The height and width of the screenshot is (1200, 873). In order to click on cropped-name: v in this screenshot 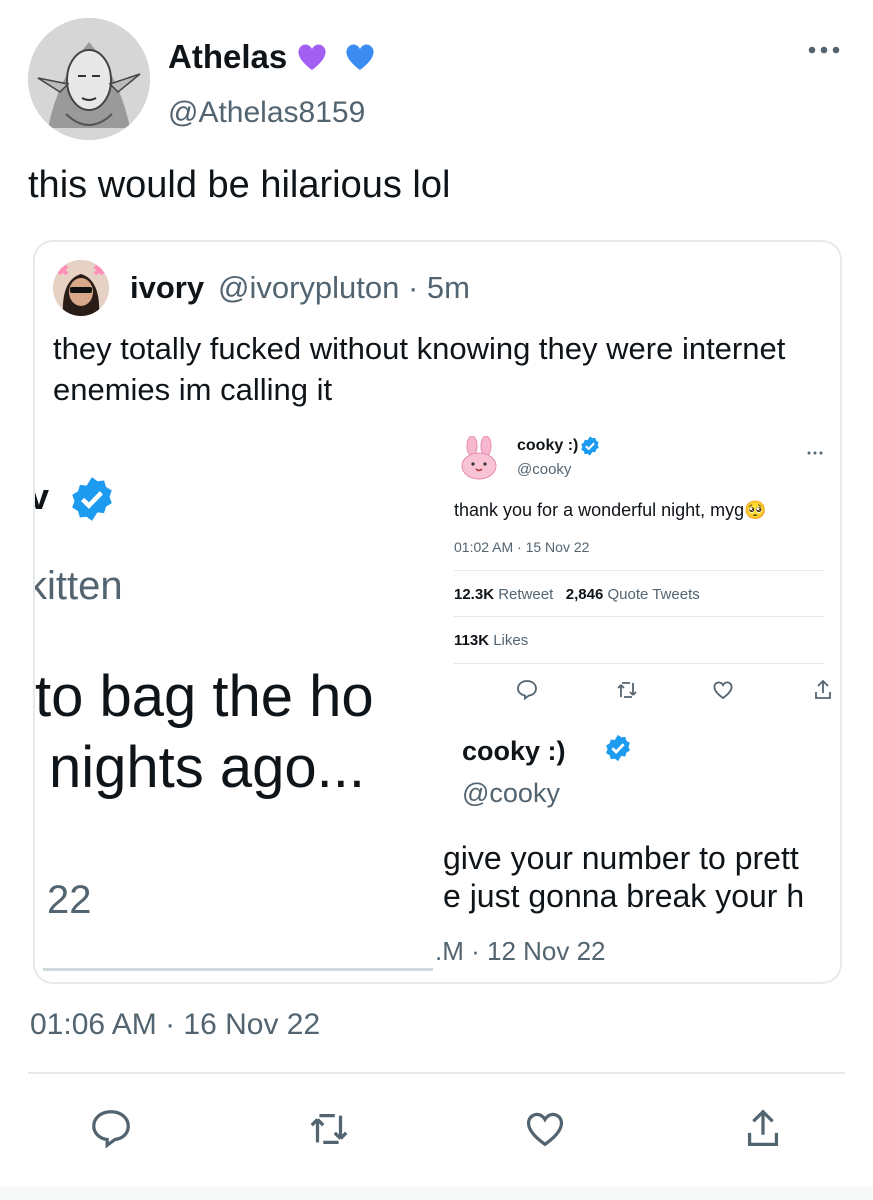, I will do `click(42, 497)`.